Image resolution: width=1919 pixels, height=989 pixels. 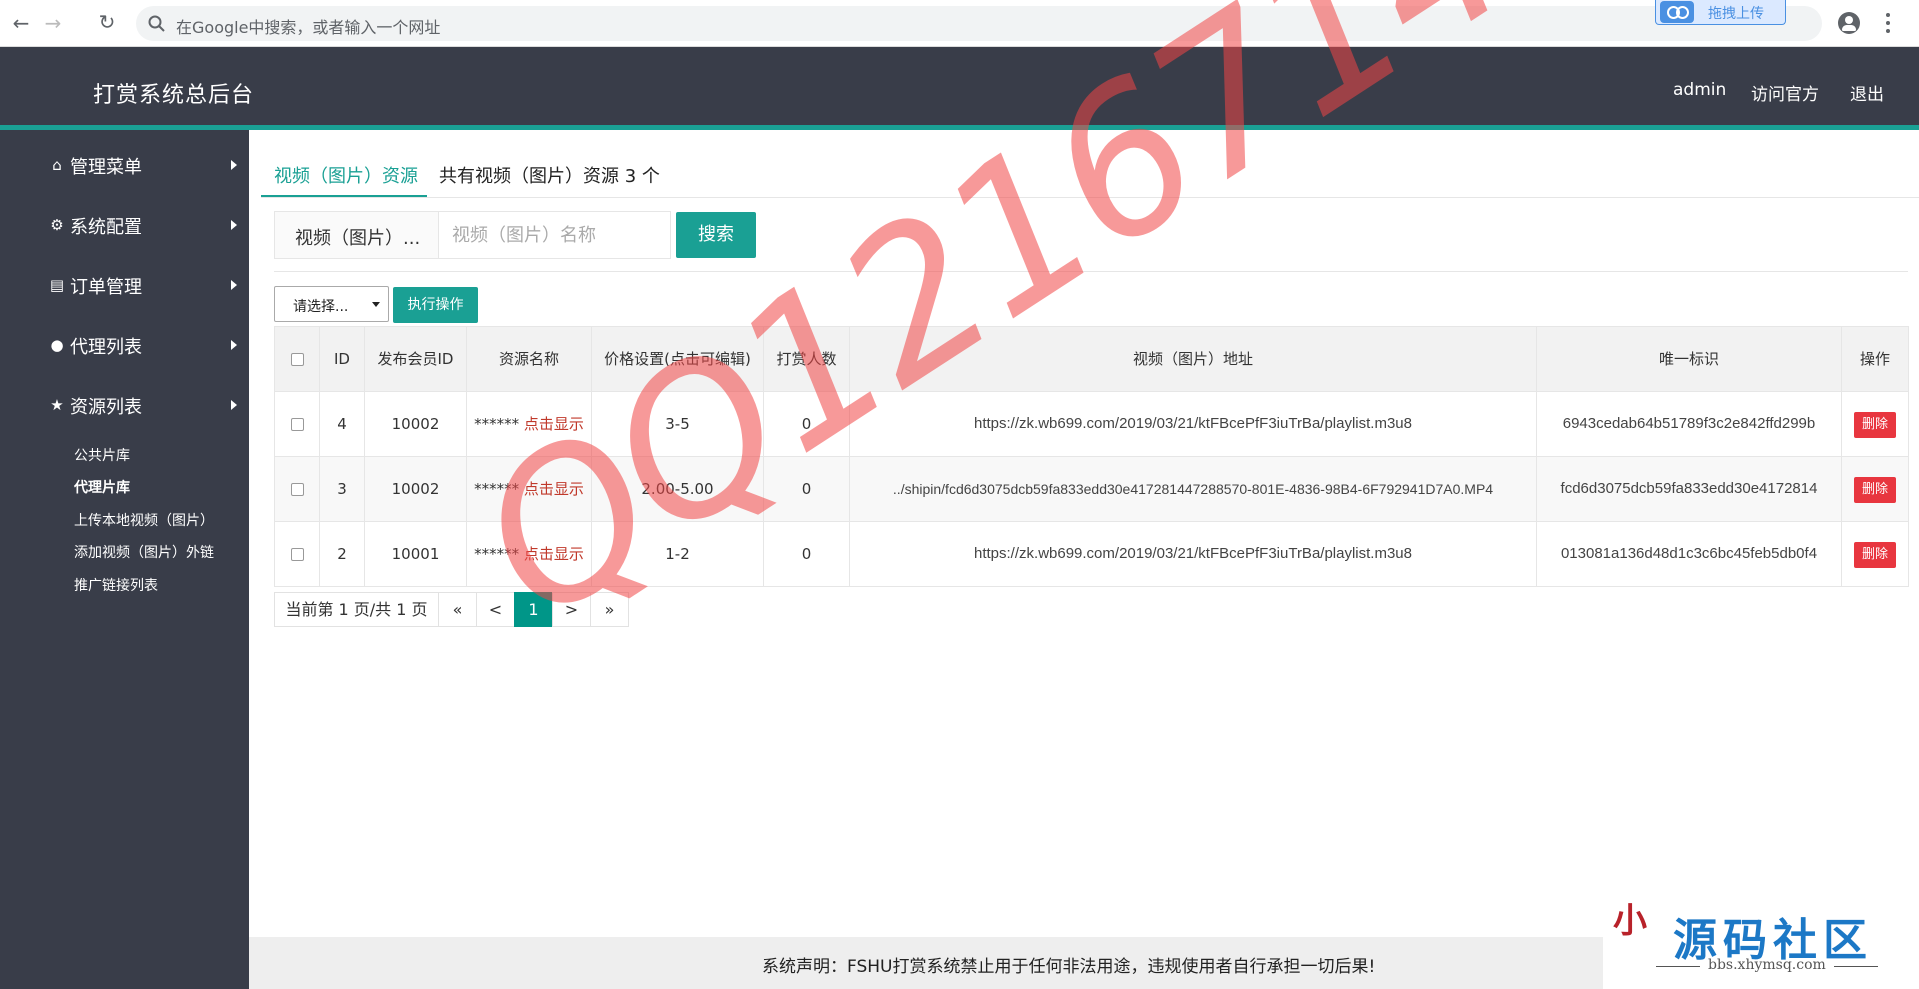 What do you see at coordinates (1699, 90) in the screenshot?
I see `header-link-admin: admin` at bounding box center [1699, 90].